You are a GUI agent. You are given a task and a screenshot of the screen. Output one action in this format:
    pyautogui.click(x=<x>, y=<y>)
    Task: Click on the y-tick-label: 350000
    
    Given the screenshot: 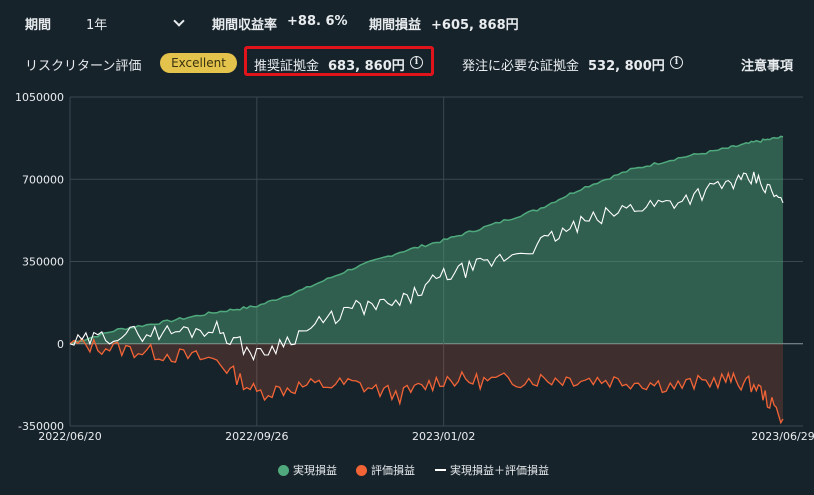 What is the action you would take?
    pyautogui.click(x=43, y=262)
    